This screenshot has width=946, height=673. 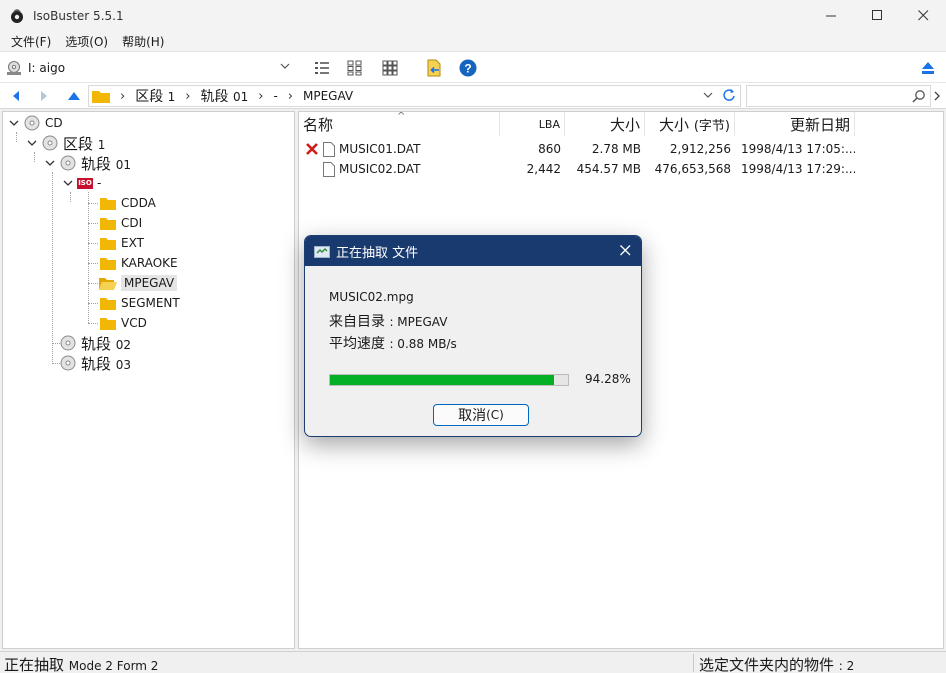 What do you see at coordinates (84, 143) in the screenshot?
I see `tree-label: 区段 1` at bounding box center [84, 143].